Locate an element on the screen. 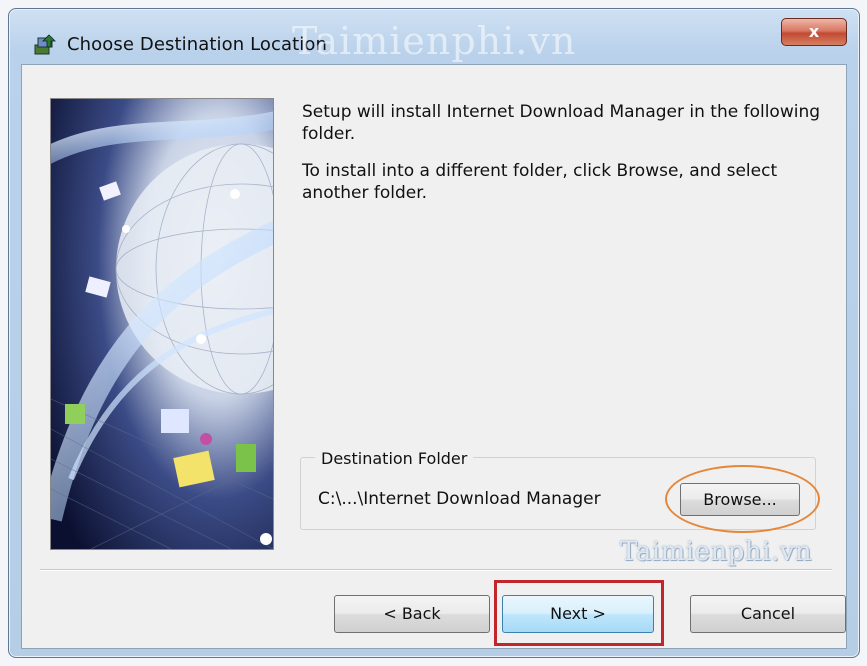  back-button: < Back is located at coordinates (412, 614).